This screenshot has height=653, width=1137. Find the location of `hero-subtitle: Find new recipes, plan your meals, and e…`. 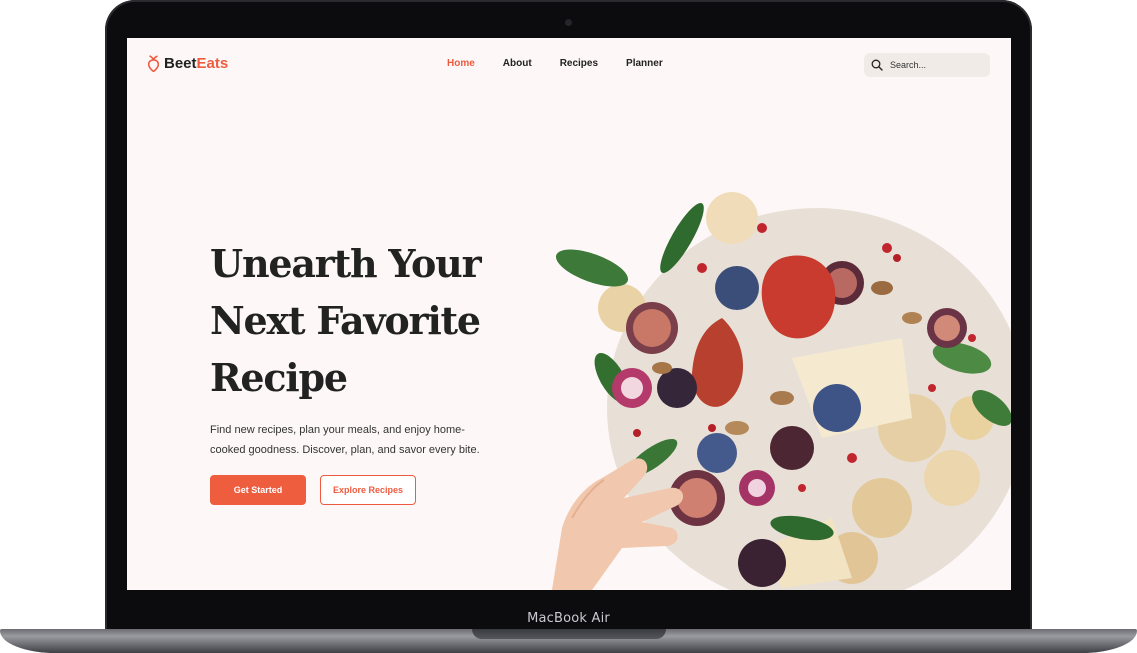

hero-subtitle: Find new recipes, plan your meals, and e… is located at coordinates (345, 440).